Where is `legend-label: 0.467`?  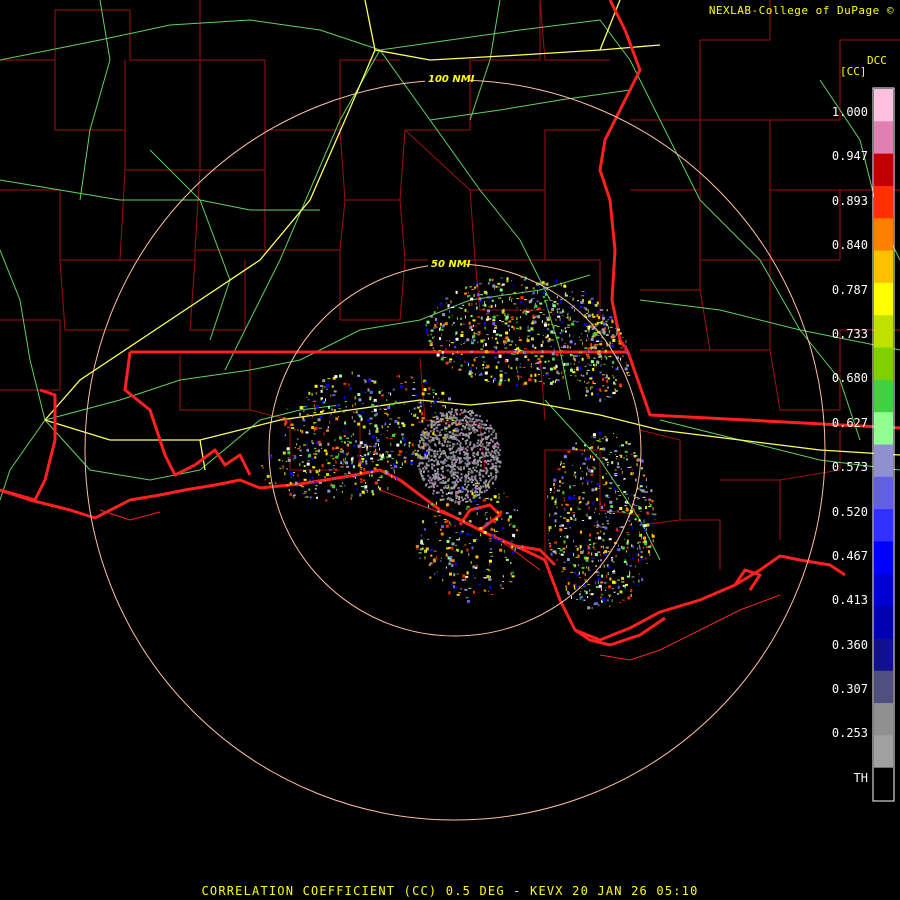
legend-label: 0.467 is located at coordinates (849, 556).